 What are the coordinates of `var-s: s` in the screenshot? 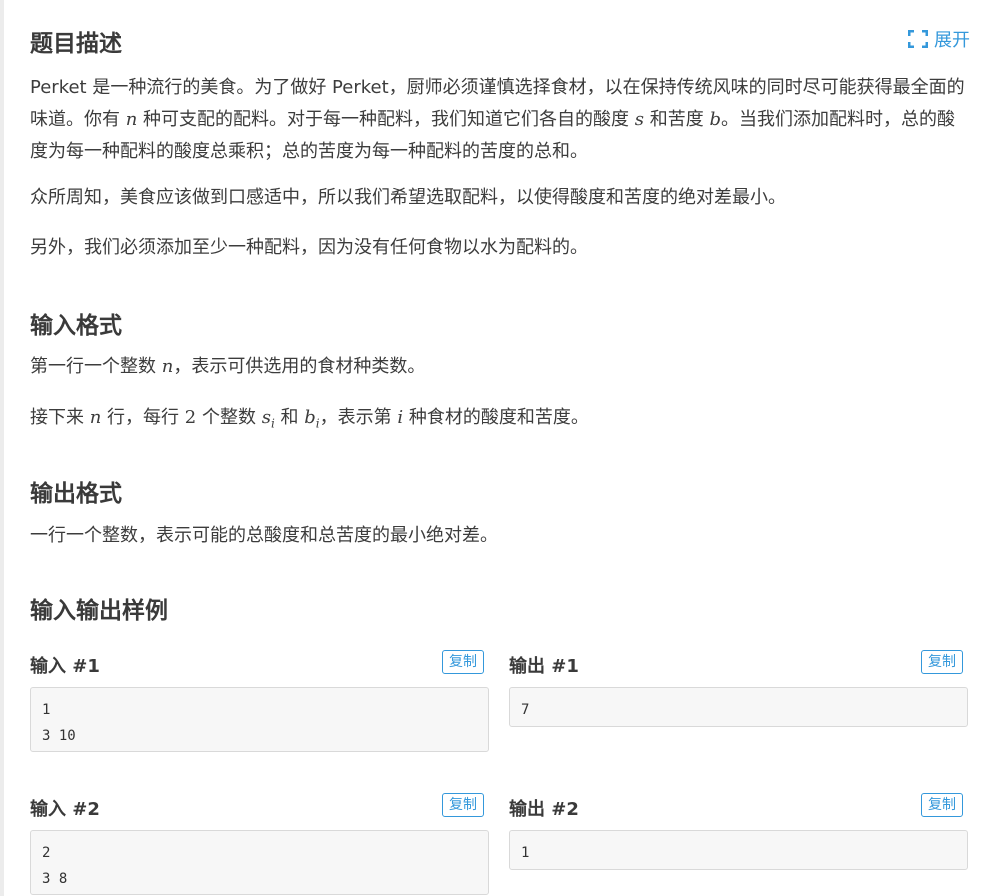 It's located at (639, 119).